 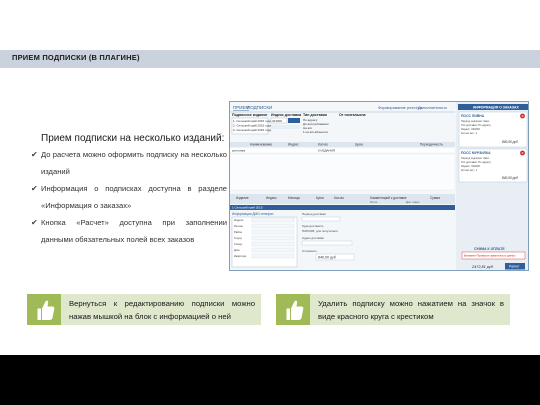 I want to click on grid1-col: Индекс, so click(x=293, y=145).